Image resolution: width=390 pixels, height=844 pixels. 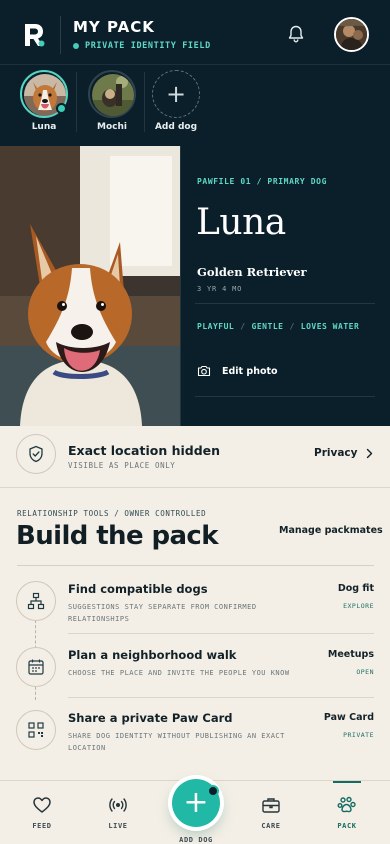 I want to click on privacy-status: PRIVATE IDENTITY FIELD, so click(x=142, y=46).